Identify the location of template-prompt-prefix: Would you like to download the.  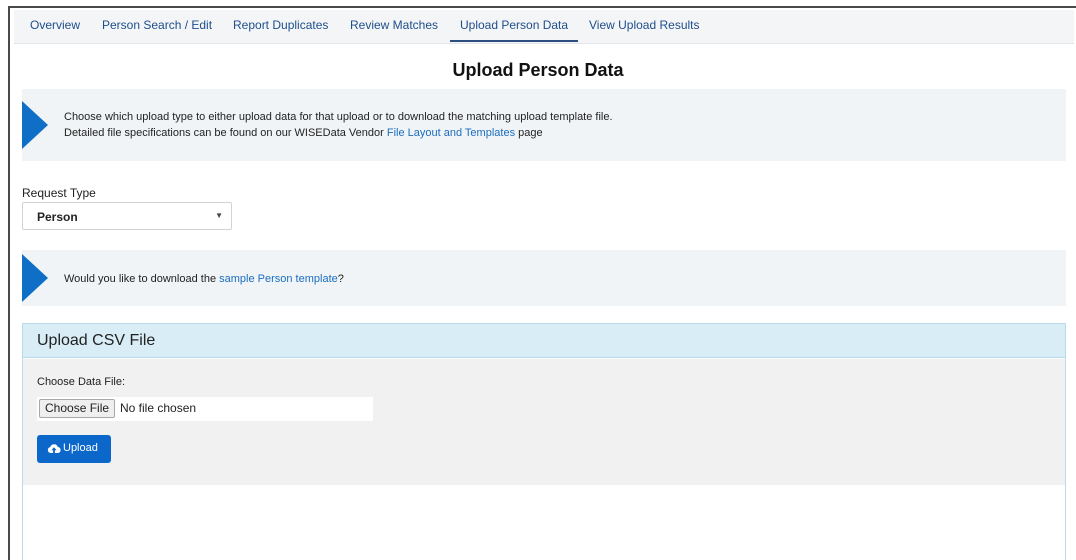
(142, 279).